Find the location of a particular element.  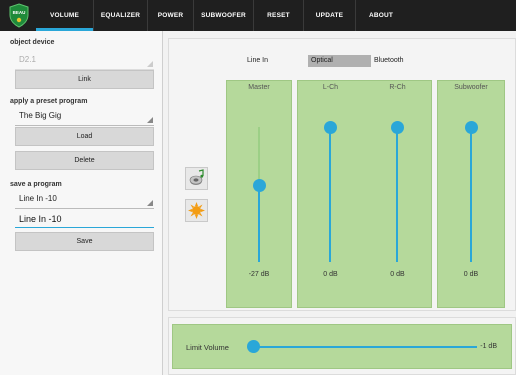

left-channel-label: L-Ch is located at coordinates (330, 87).